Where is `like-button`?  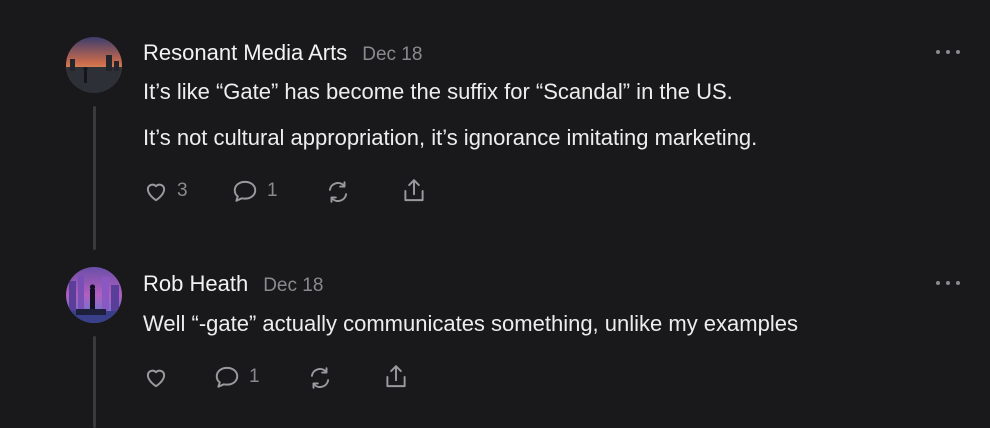
like-button is located at coordinates (160, 377).